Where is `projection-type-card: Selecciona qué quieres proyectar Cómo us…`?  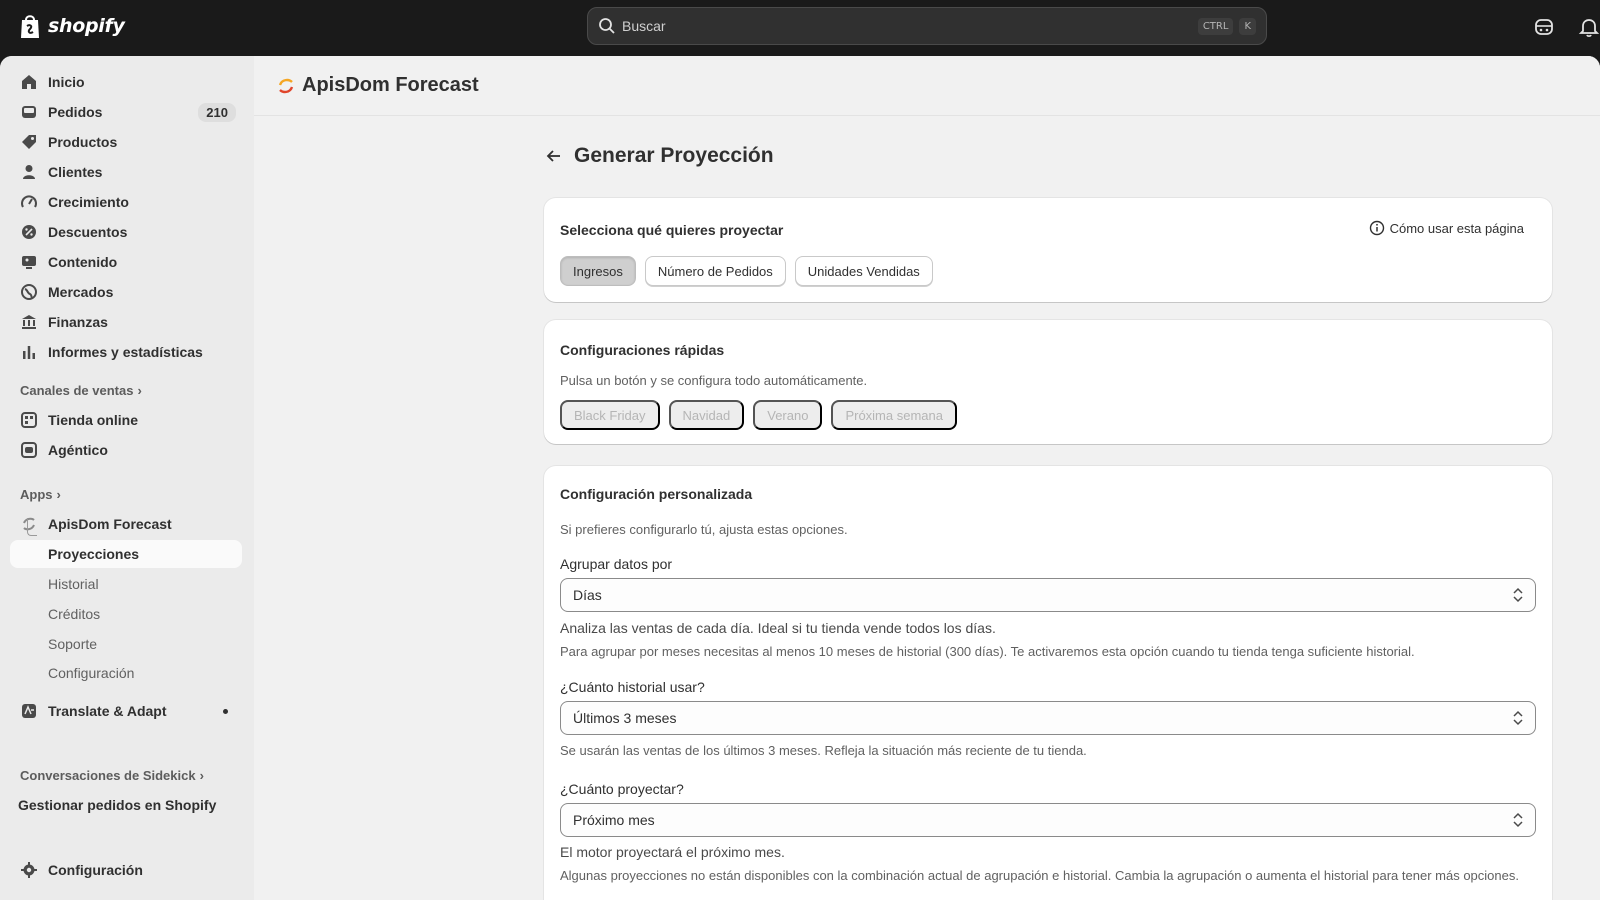
projection-type-card: Selecciona qué quieres proyectar Cómo us… is located at coordinates (1048, 250).